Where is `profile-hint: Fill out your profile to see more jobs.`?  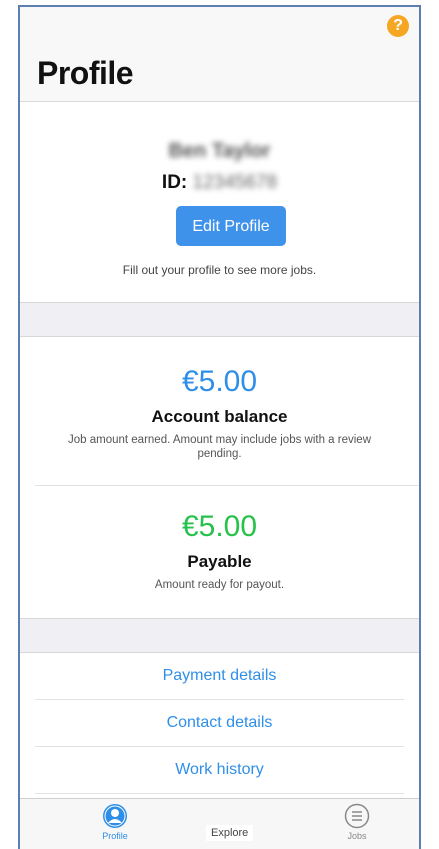 profile-hint: Fill out your profile to see more jobs. is located at coordinates (219, 270).